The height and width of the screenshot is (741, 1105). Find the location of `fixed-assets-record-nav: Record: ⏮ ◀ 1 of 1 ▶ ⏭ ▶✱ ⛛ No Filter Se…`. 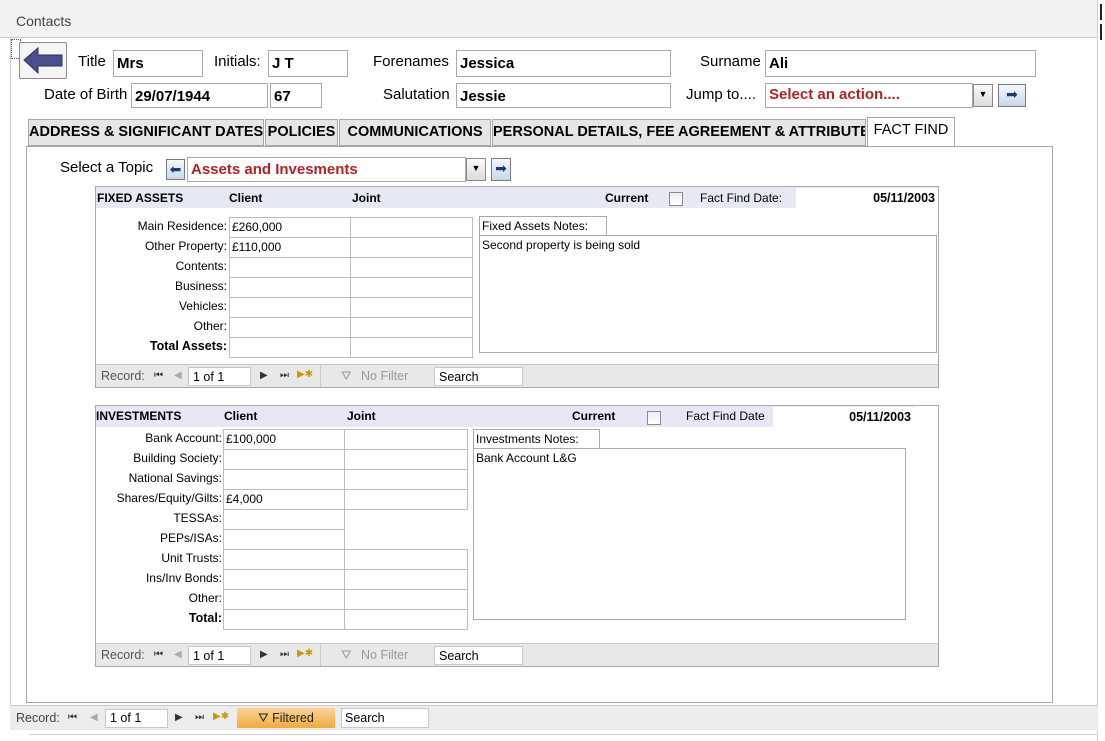

fixed-assets-record-nav: Record: ⏮ ◀ 1 of 1 ▶ ⏭ ▶✱ ⛛ No Filter Se… is located at coordinates (517, 375).